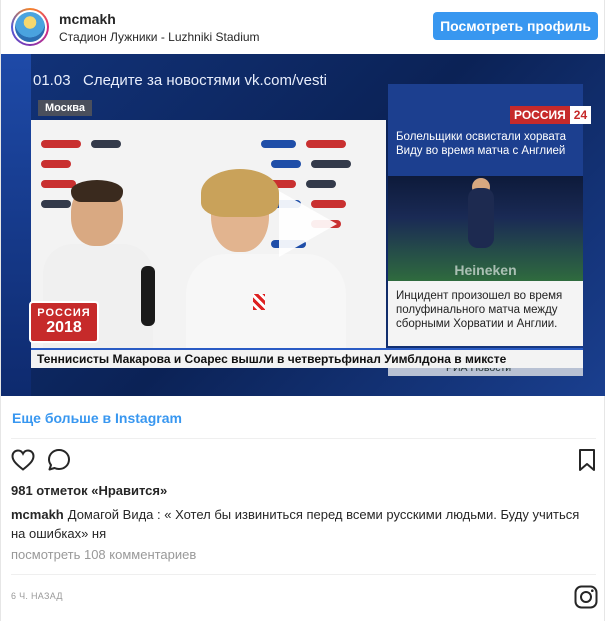 Image resolution: width=605 pixels, height=621 pixels. I want to click on post-timestamp: 6 Ч. НАЗАД, so click(37, 596).